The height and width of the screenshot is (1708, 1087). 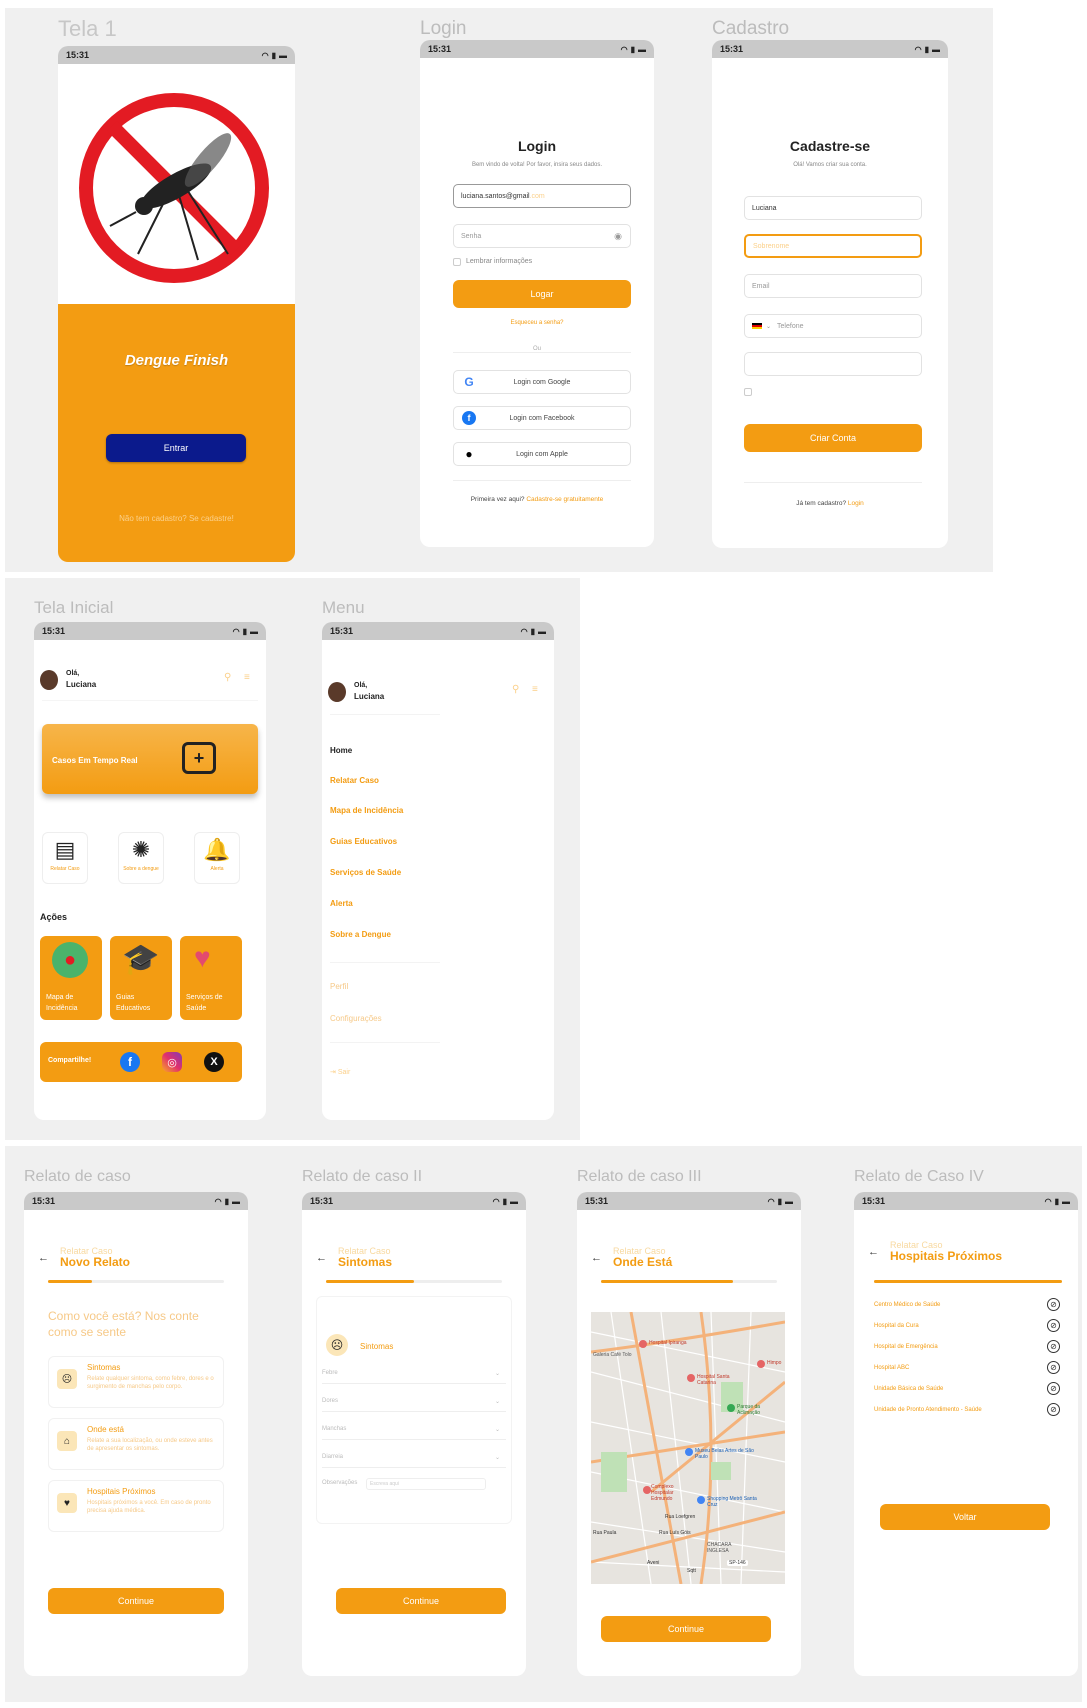 I want to click on menu-item-health-services: Serviços de Saúde, so click(x=365, y=872).